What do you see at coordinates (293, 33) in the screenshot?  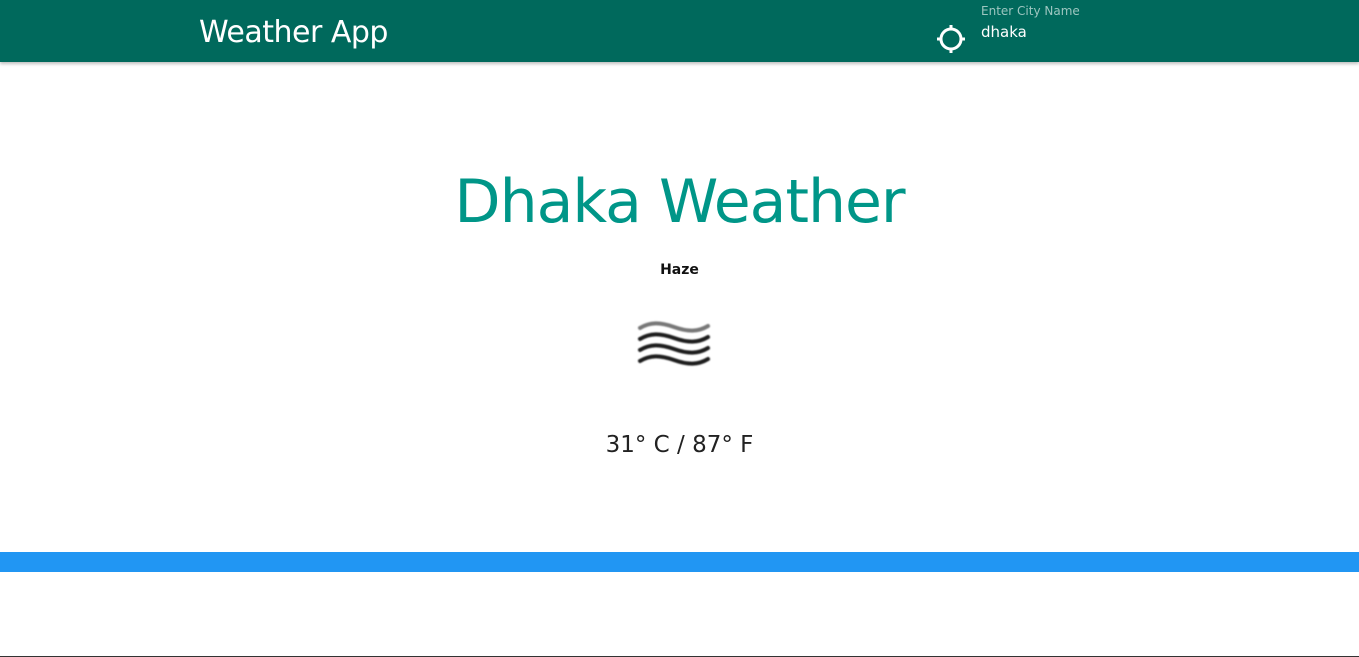 I see `app-brand: Weather App` at bounding box center [293, 33].